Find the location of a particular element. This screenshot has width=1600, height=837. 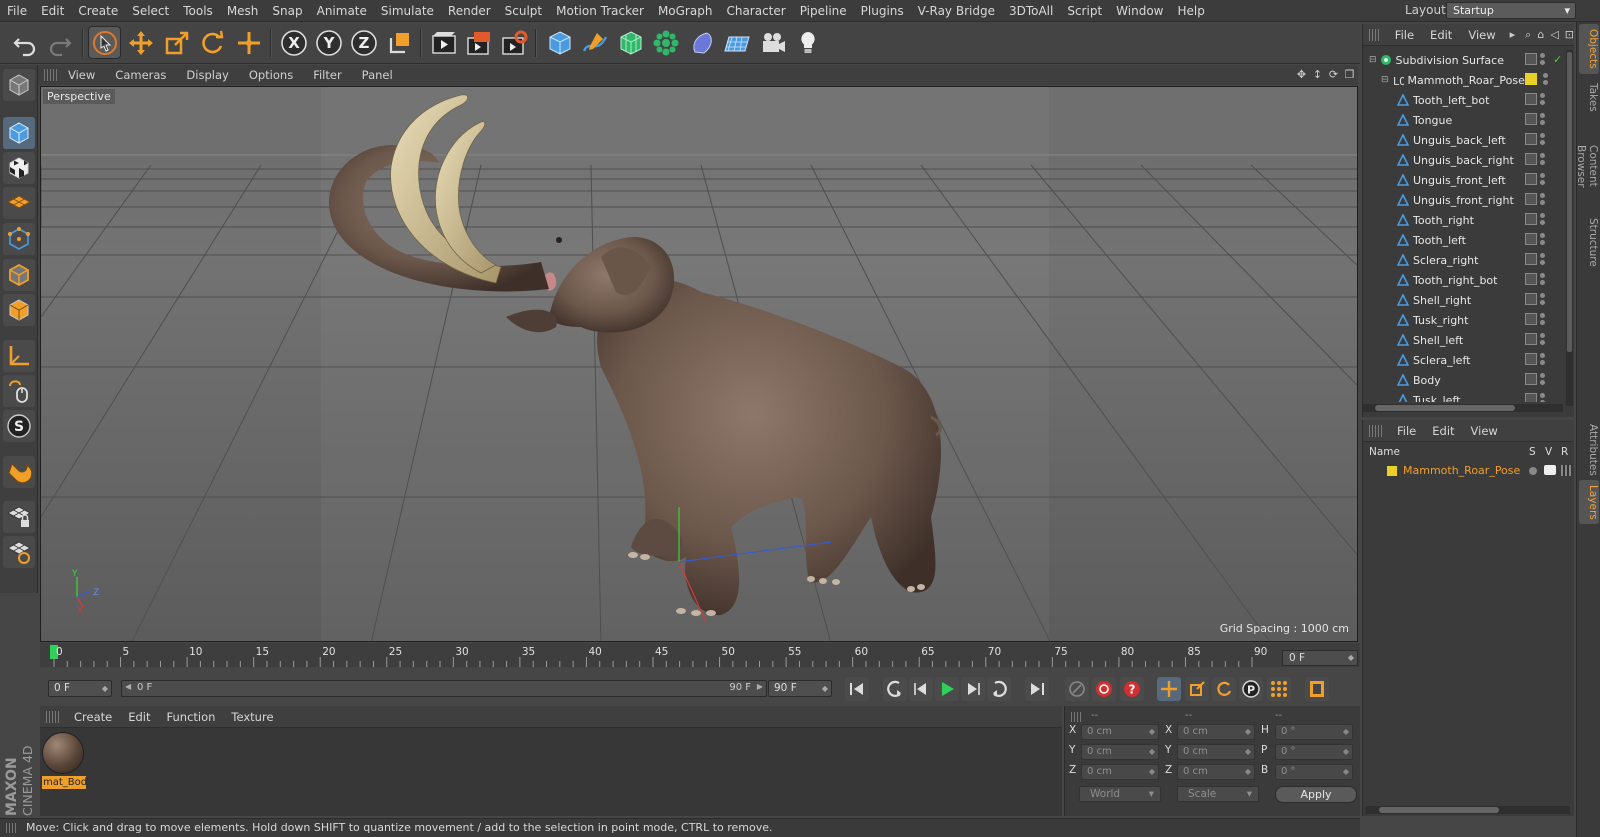

record-keys-disabled-icon is located at coordinates (1077, 689).